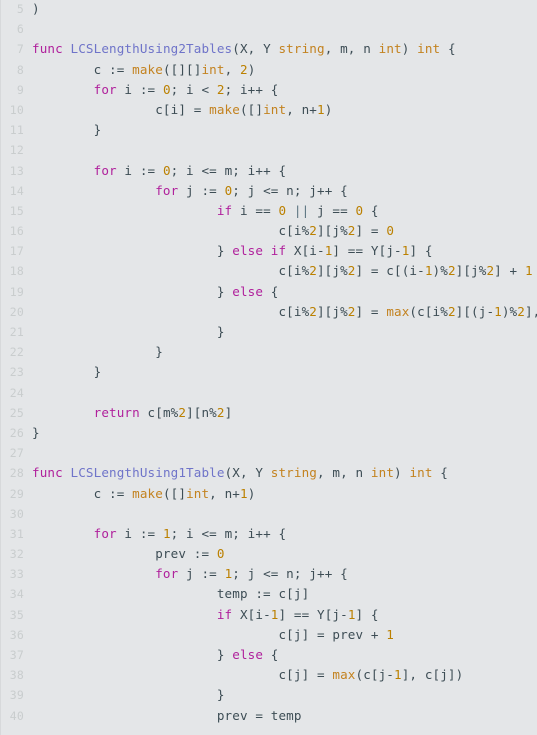  I want to click on line-number: 13, so click(16, 170).